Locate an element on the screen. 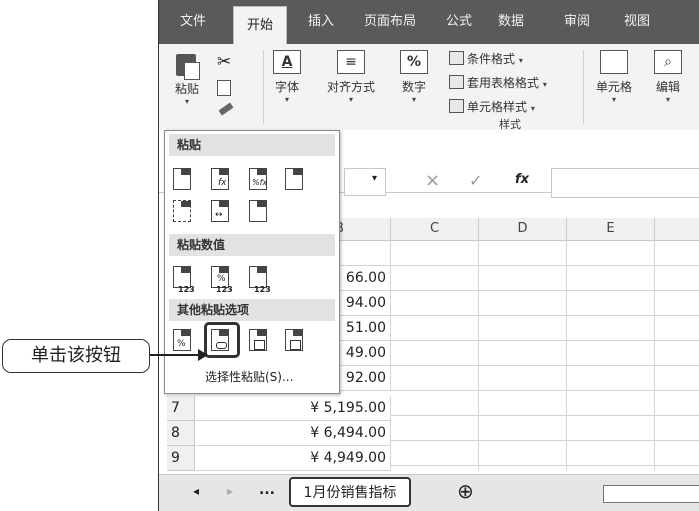 The width and height of the screenshot is (699, 511). font-label: 字体 is located at coordinates (286, 87).